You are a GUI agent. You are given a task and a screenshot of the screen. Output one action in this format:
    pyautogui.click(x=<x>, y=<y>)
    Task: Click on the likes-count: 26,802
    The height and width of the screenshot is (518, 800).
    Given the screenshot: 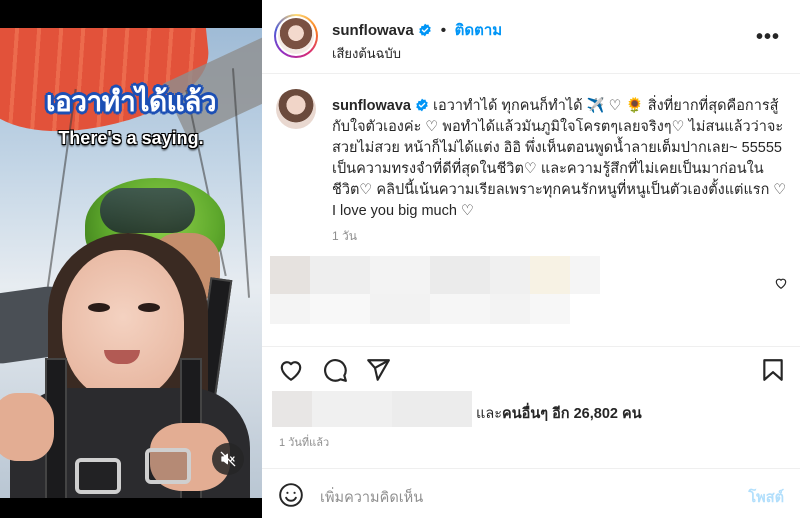 What is the action you would take?
    pyautogui.click(x=595, y=414)
    